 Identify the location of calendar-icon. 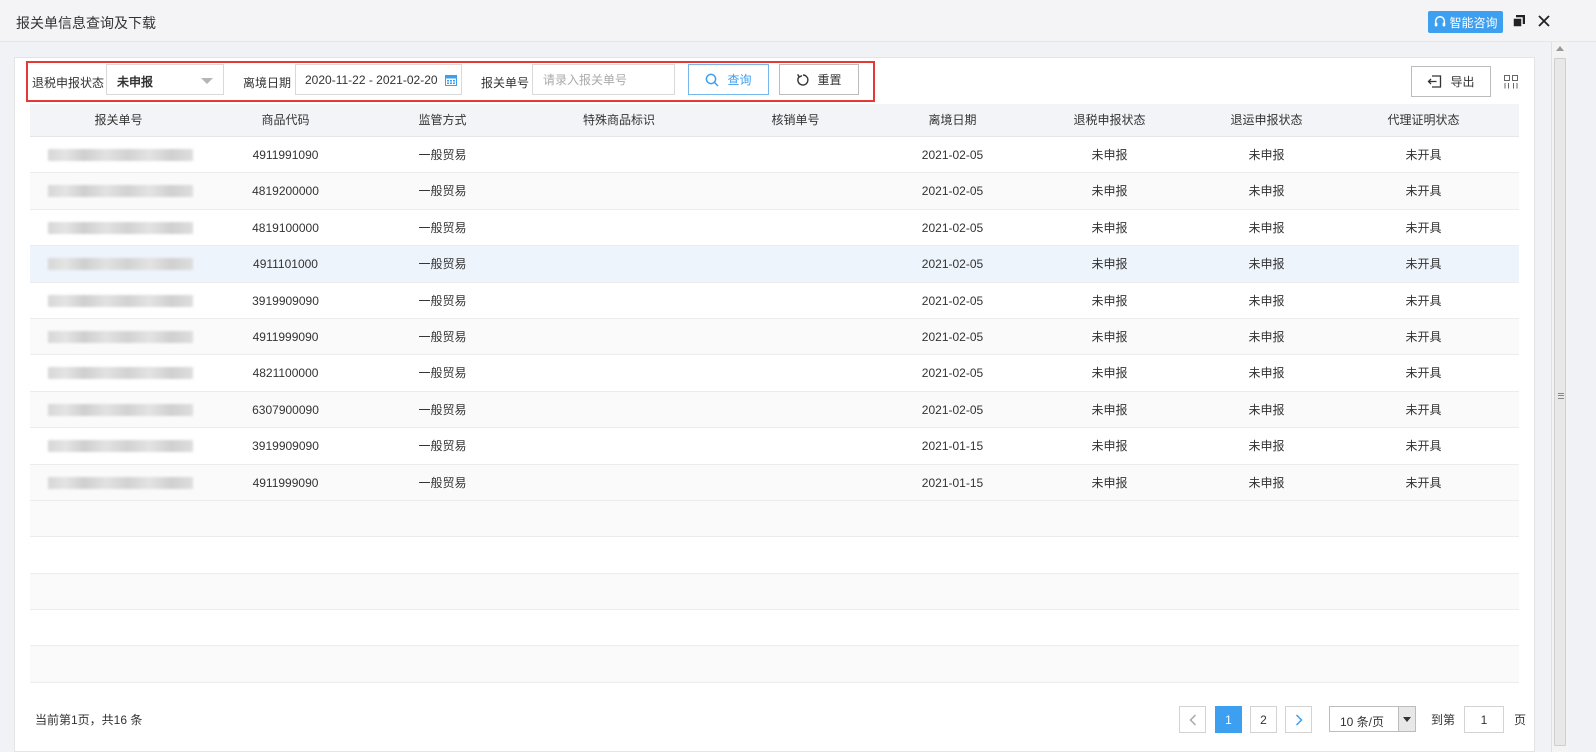
(451, 80).